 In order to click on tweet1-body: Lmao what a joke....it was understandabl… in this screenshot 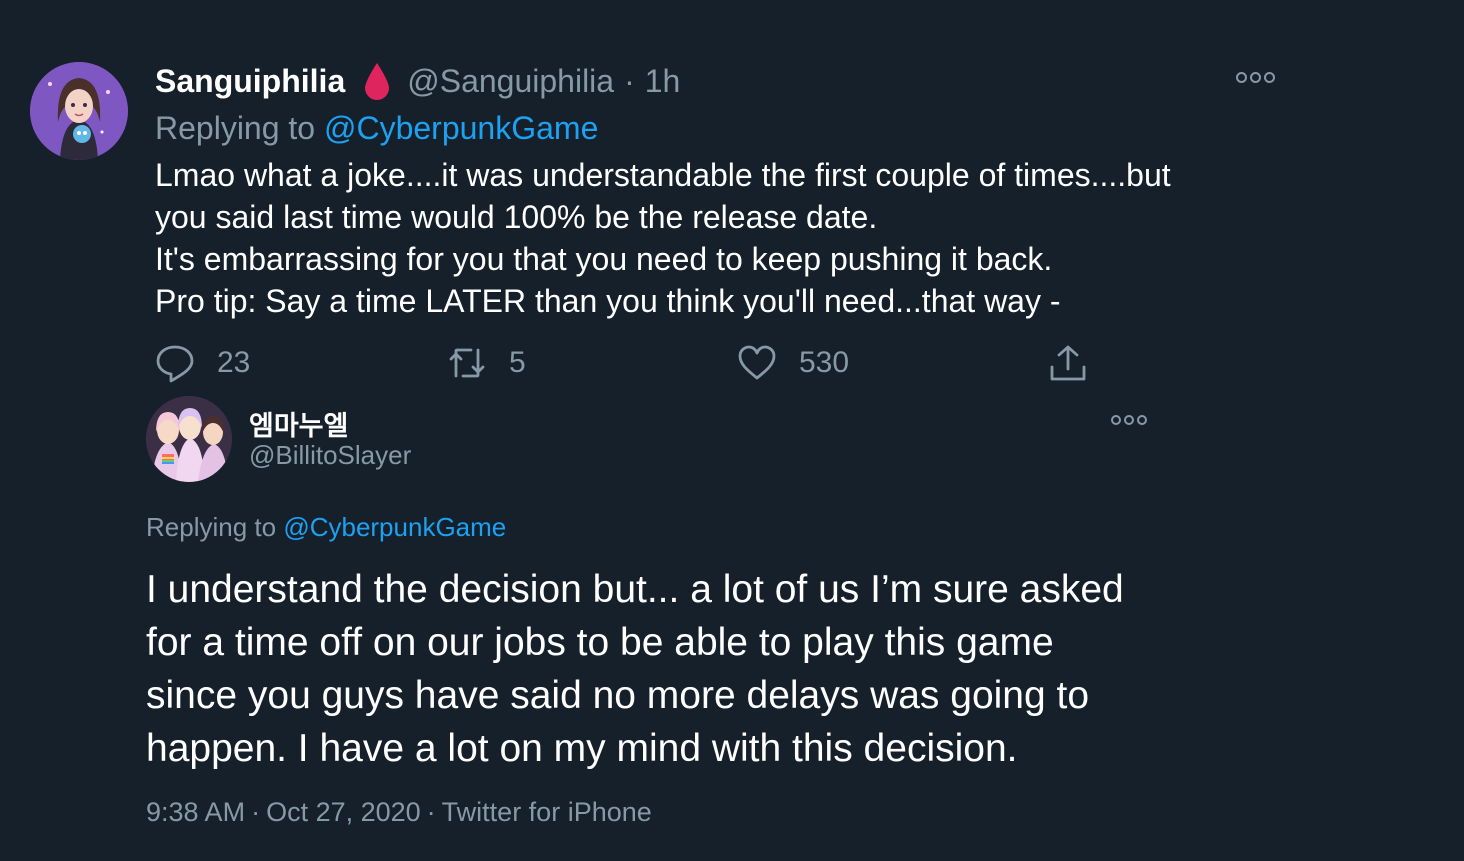, I will do `click(710, 238)`.